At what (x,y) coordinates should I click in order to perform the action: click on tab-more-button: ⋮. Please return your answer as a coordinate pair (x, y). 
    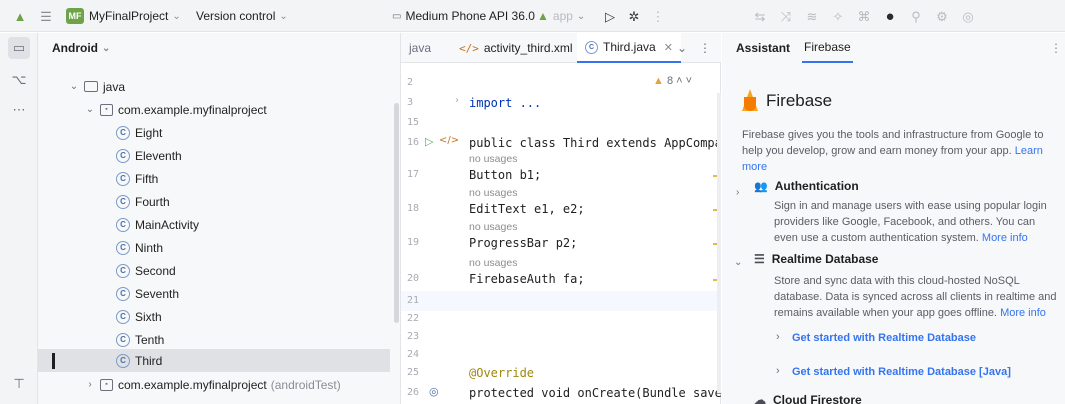
    Looking at the image, I should click on (705, 48).